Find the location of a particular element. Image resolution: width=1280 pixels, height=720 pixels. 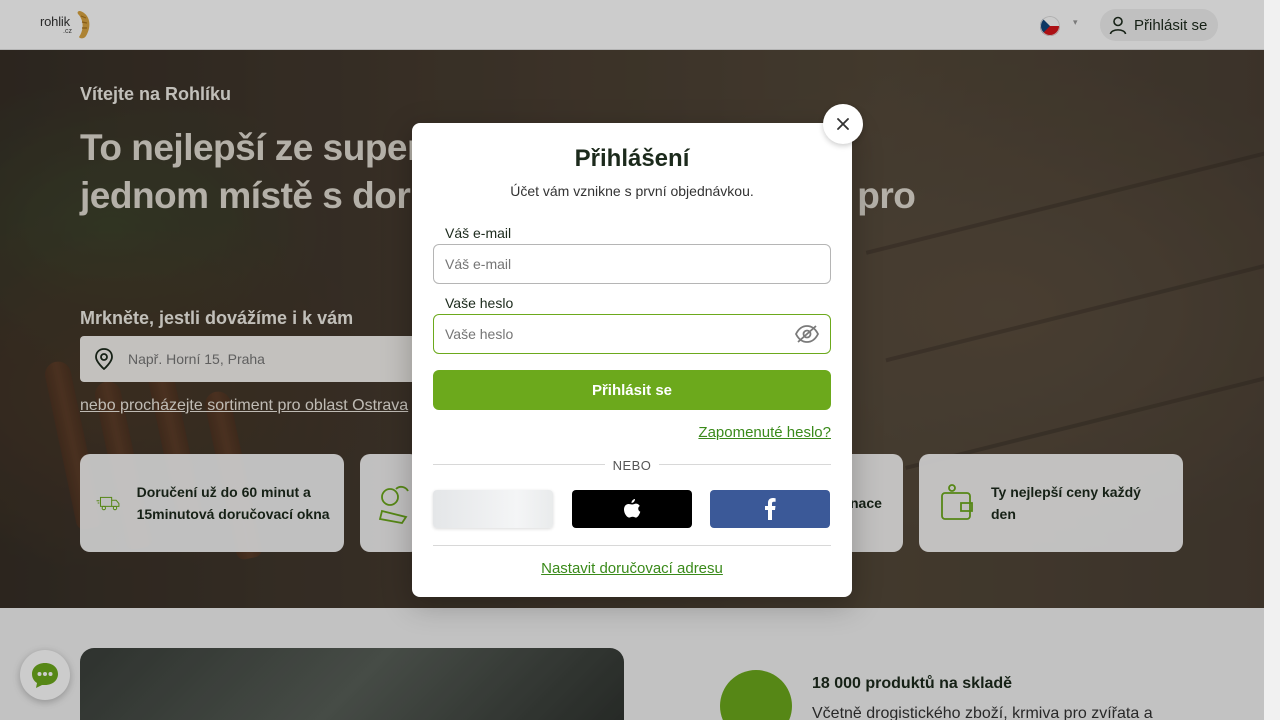

facebook-login-button is located at coordinates (770, 509).